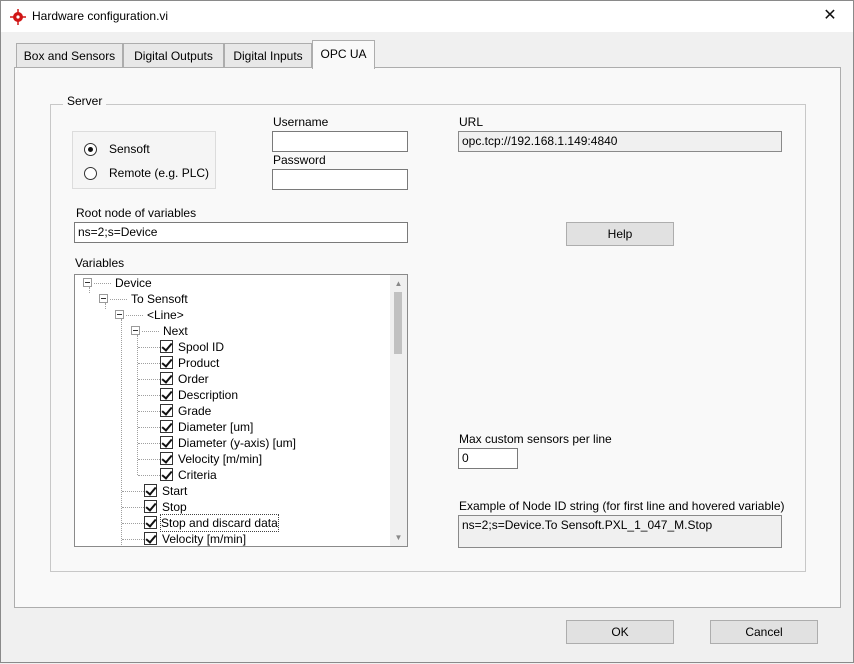  Describe the element at coordinates (175, 331) in the screenshot. I see `tree-item-label: Next` at that location.